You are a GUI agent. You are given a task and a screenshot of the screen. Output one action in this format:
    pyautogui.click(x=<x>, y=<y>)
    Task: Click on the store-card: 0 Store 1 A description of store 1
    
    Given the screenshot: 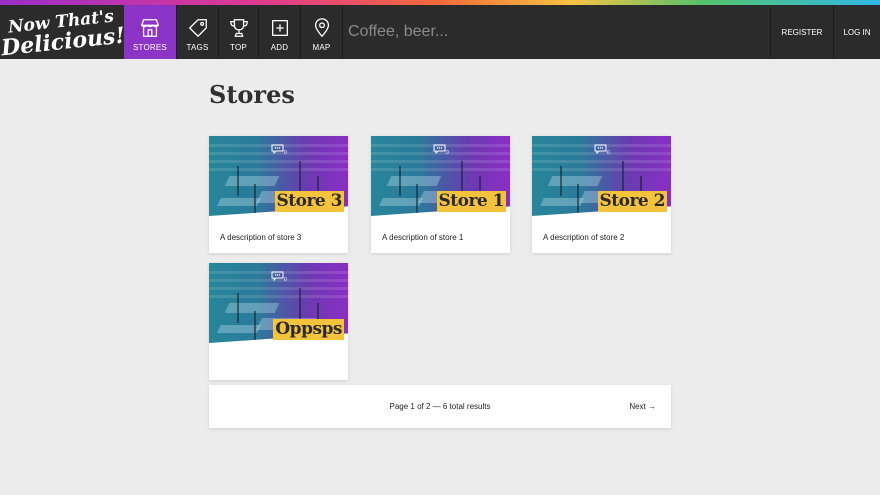 What is the action you would take?
    pyautogui.click(x=440, y=194)
    